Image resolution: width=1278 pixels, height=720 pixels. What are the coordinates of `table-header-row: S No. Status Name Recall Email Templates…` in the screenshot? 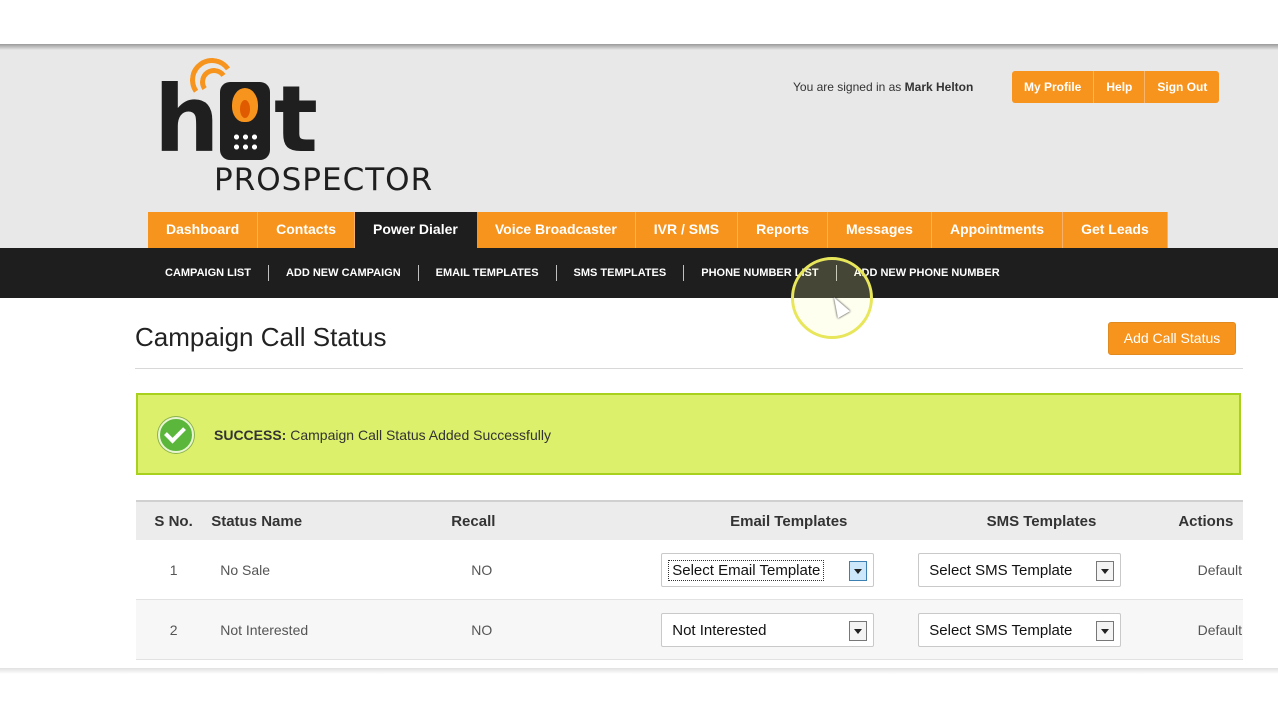 It's located at (689, 520).